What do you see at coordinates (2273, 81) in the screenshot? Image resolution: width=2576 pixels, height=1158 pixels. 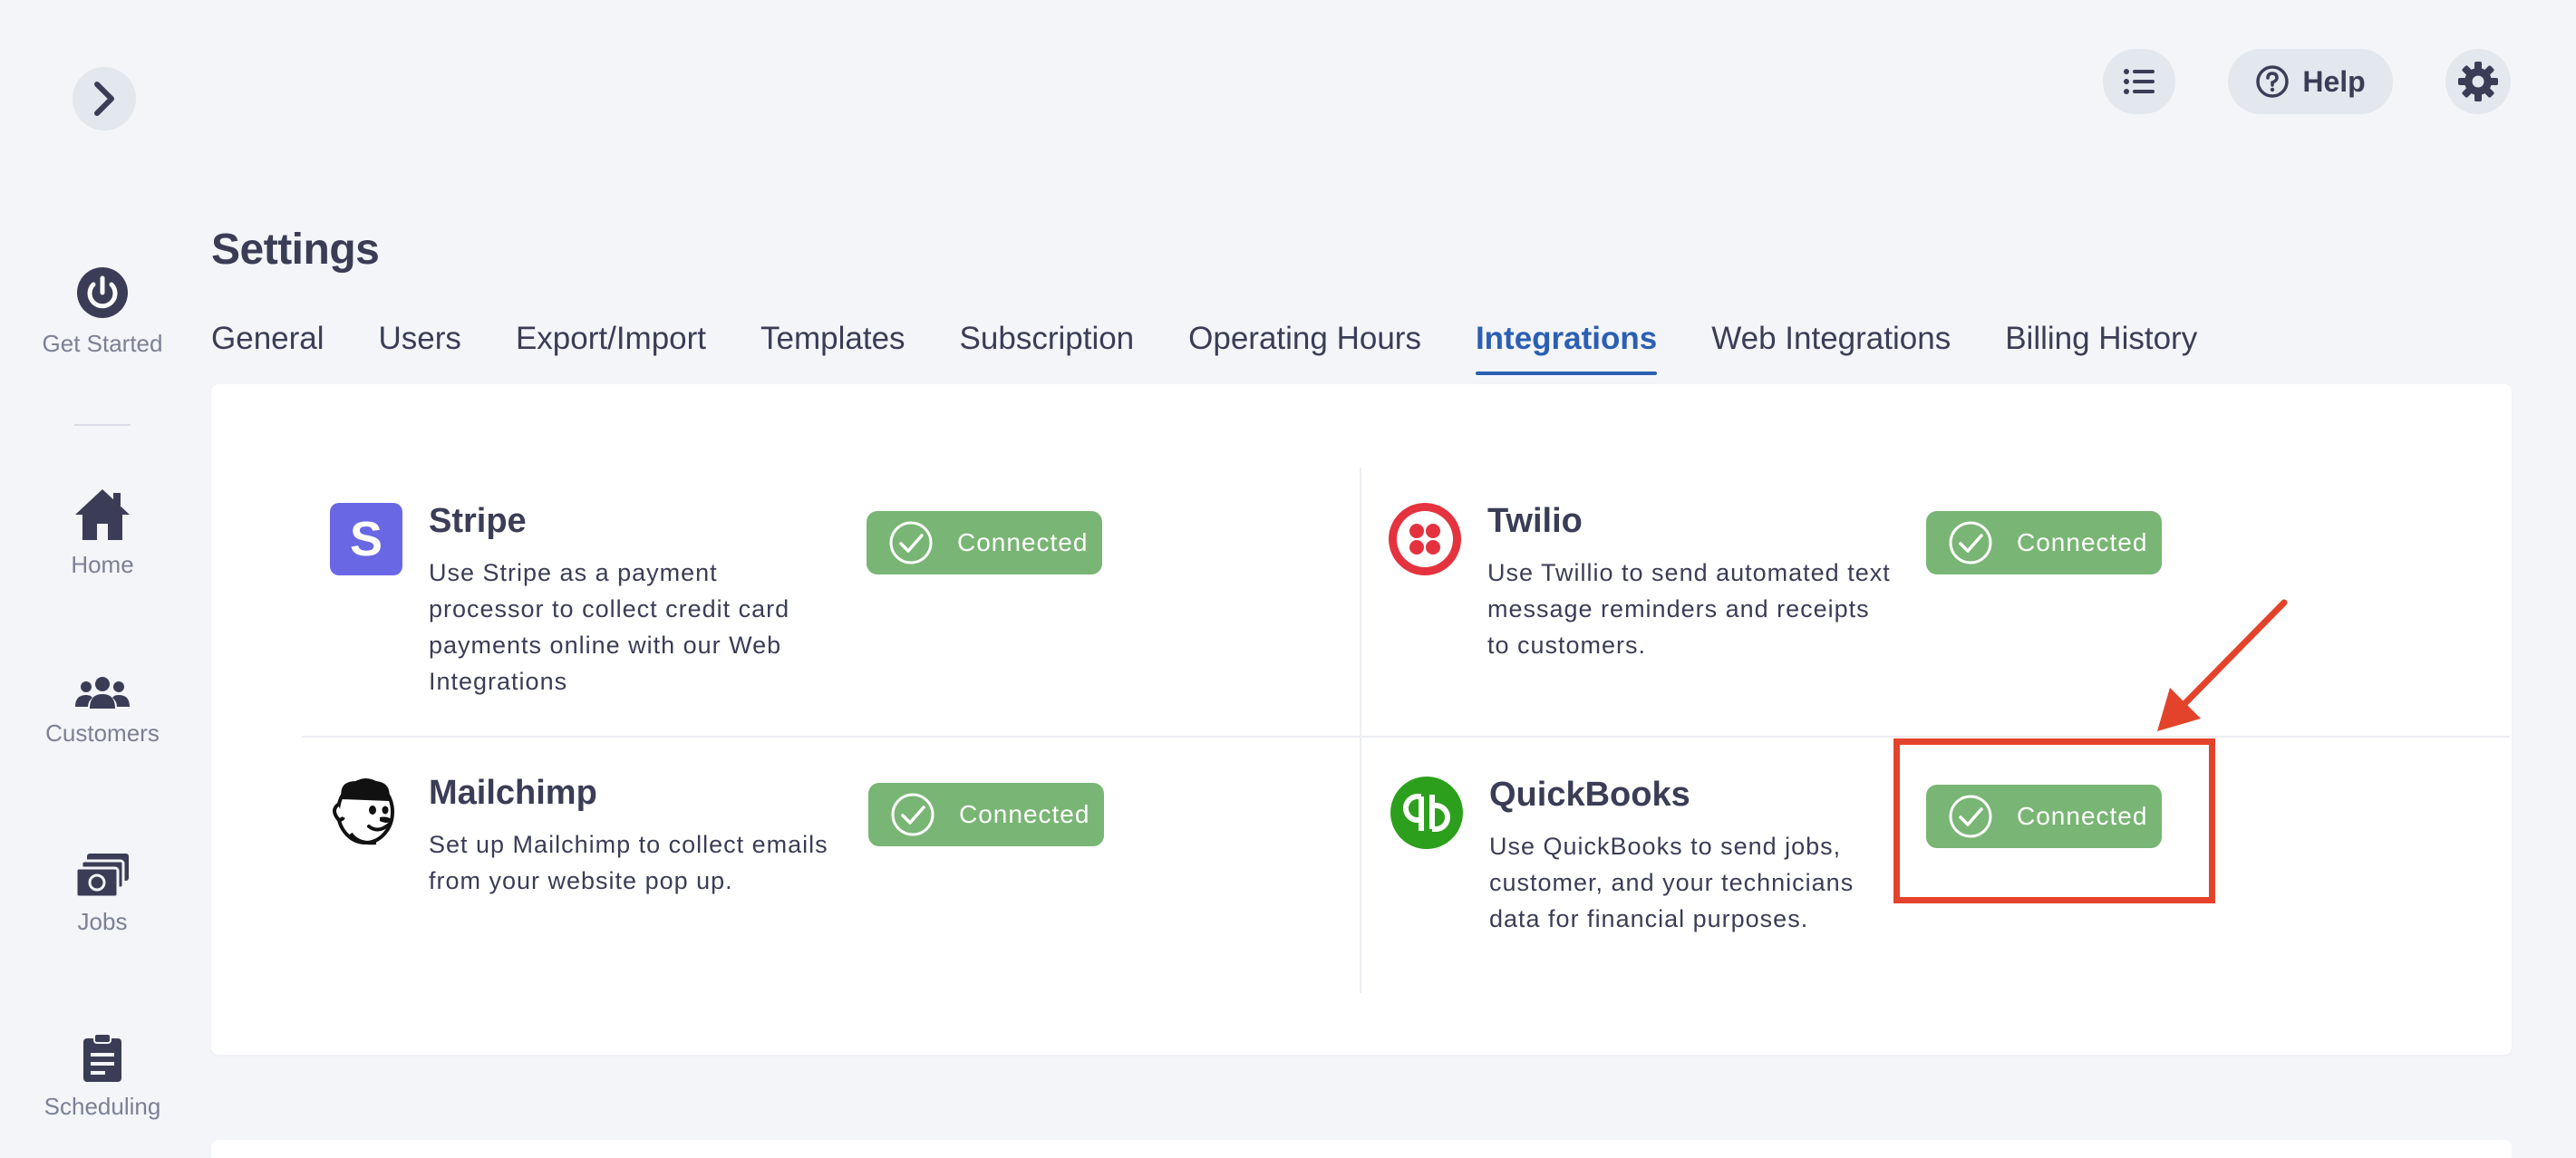 I see `question-circle-icon` at bounding box center [2273, 81].